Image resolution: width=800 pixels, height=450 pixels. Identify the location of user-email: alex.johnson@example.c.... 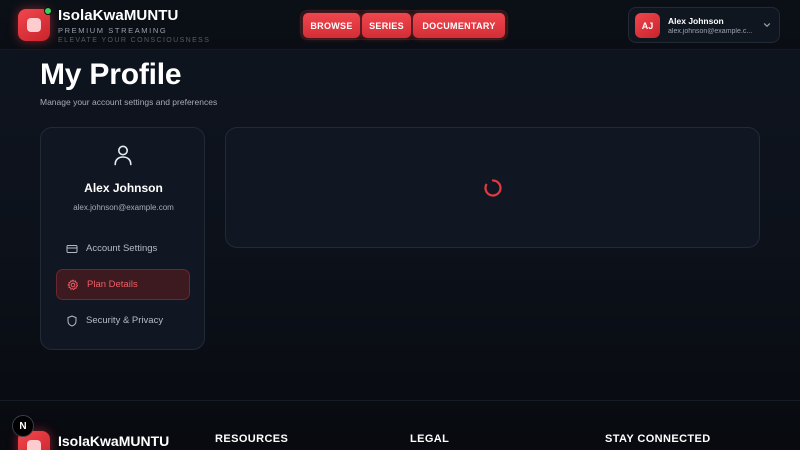
(710, 31).